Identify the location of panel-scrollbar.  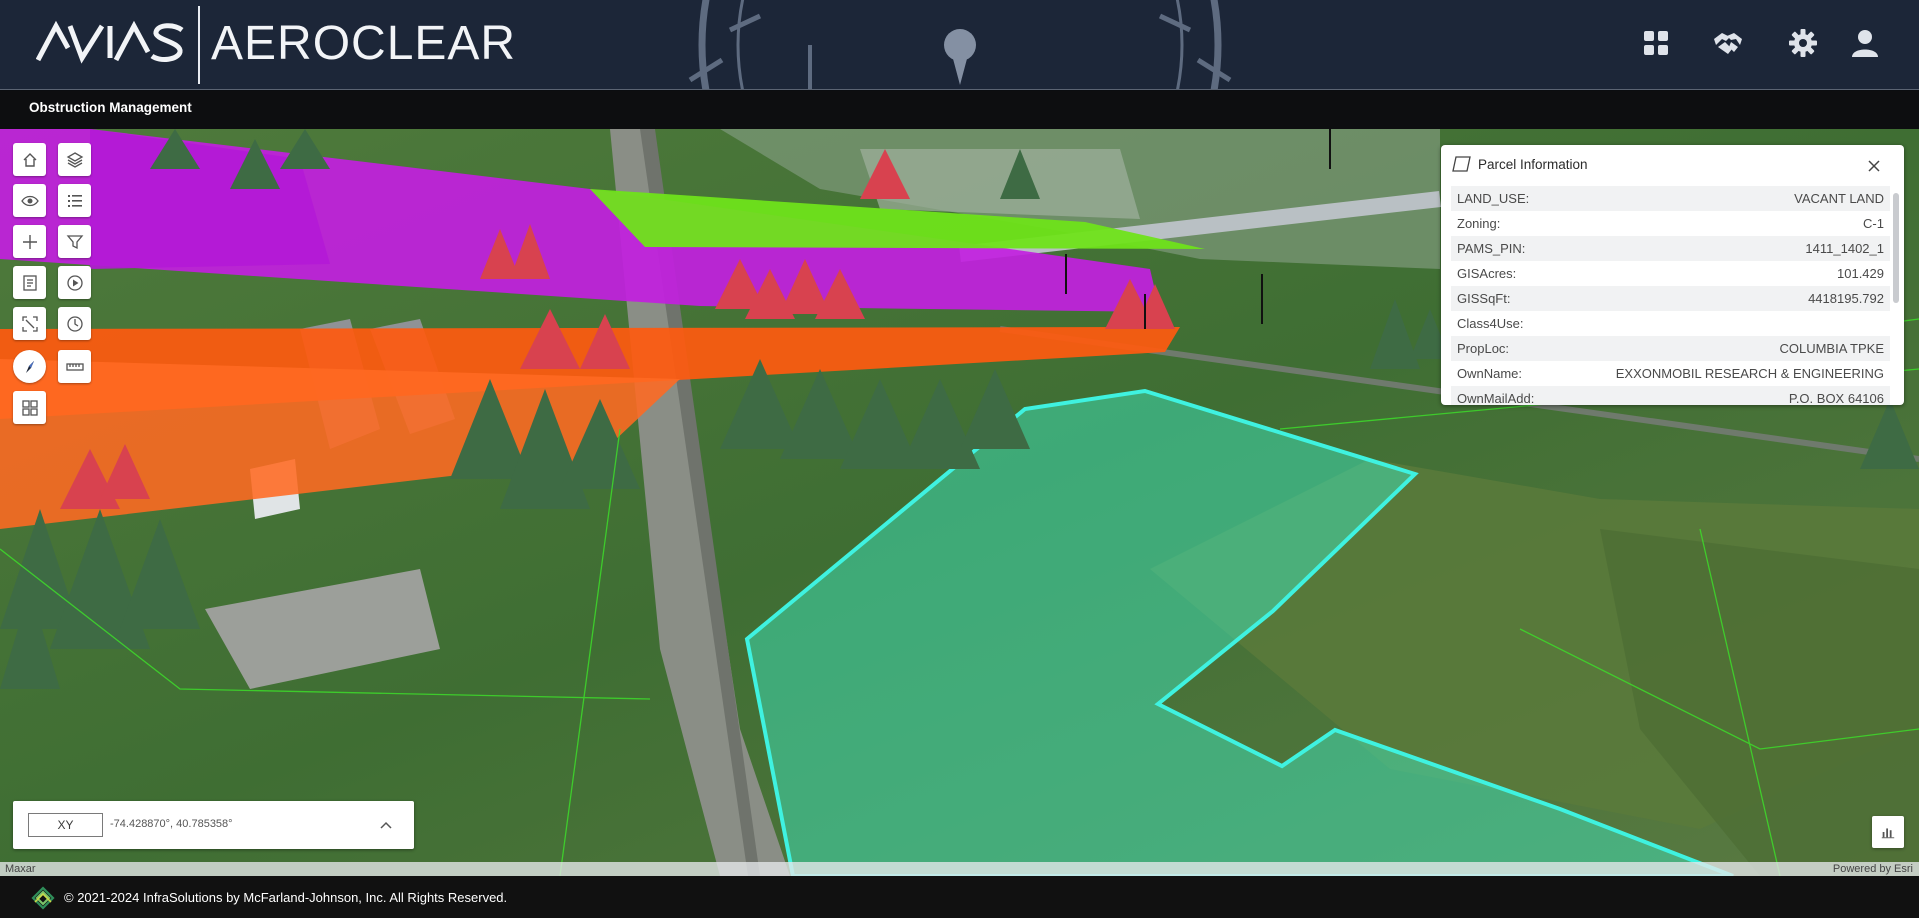
(1896, 248).